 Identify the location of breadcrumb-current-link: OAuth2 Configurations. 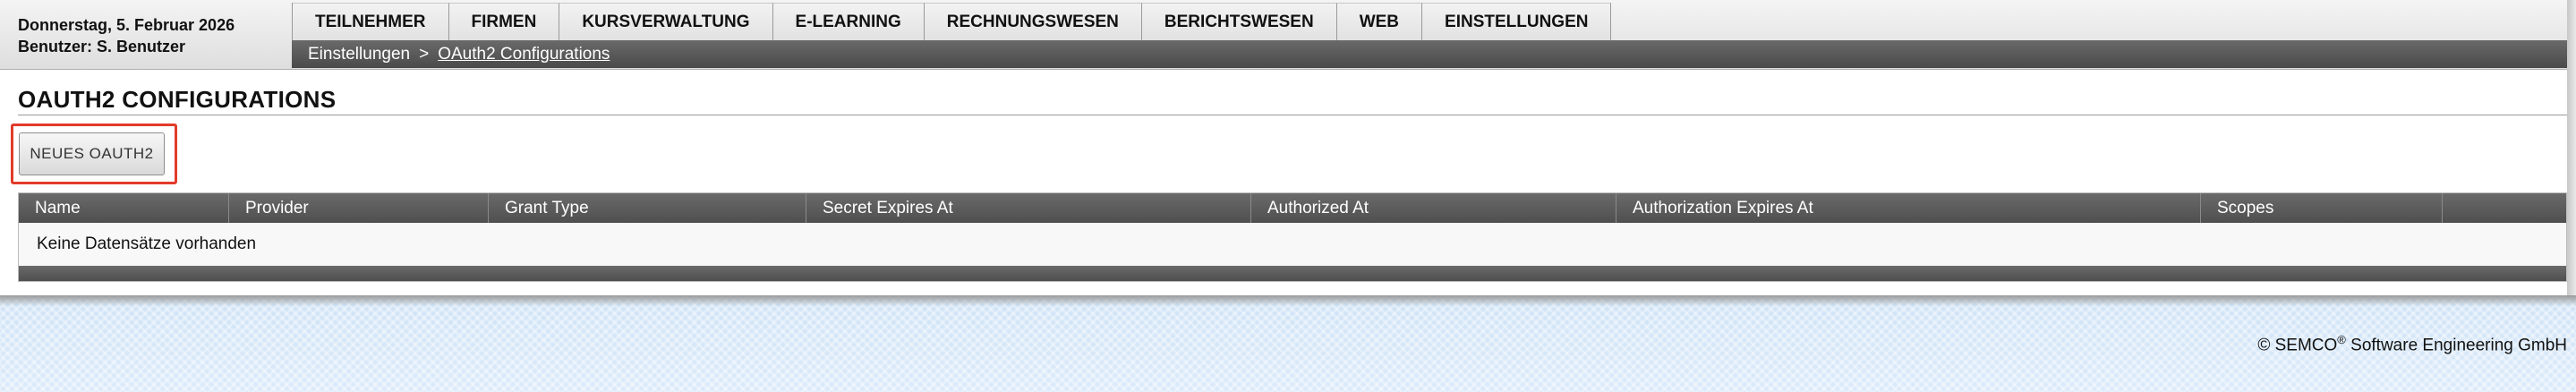
(524, 54).